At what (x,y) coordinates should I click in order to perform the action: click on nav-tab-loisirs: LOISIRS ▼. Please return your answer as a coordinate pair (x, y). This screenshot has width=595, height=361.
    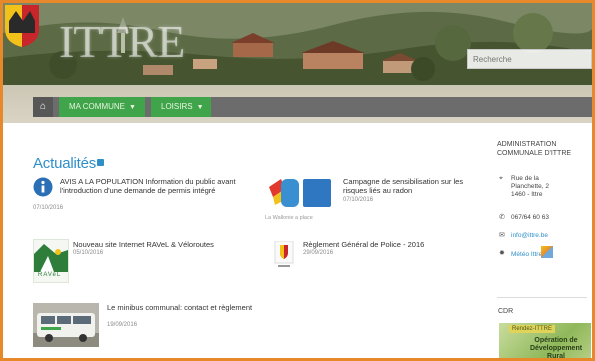
    Looking at the image, I should click on (181, 107).